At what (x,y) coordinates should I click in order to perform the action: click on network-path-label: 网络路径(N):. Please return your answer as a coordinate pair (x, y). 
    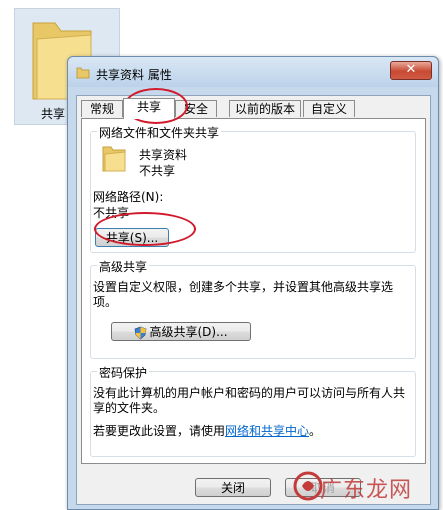
    Looking at the image, I should click on (128, 197).